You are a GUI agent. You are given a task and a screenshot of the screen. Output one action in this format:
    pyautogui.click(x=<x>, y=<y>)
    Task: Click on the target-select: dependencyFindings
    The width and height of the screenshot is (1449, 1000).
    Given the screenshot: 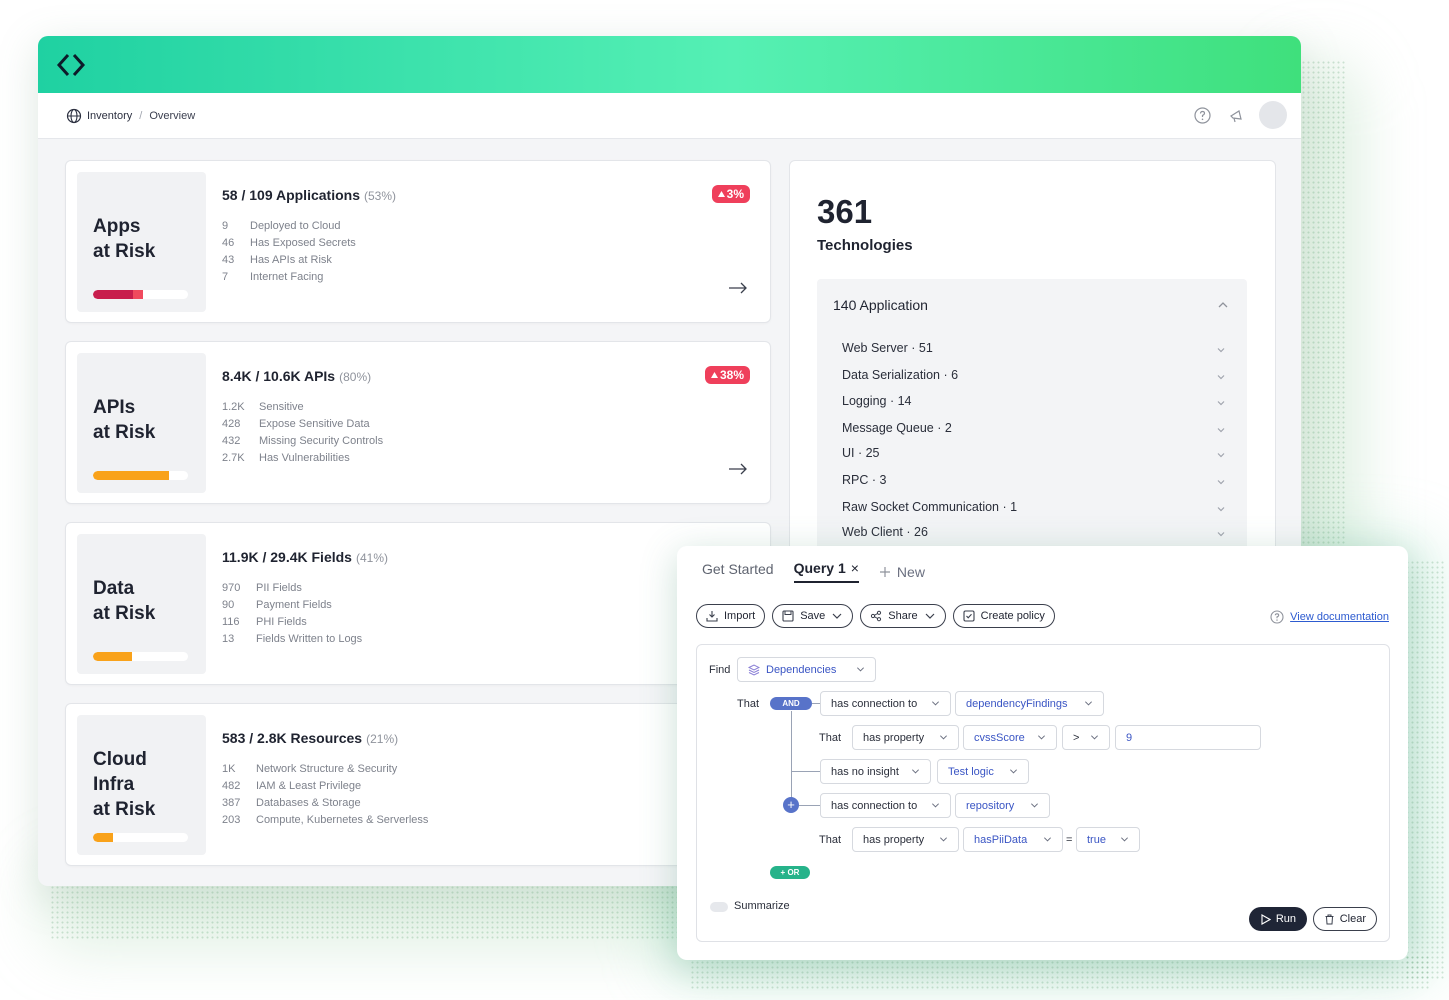 What is the action you would take?
    pyautogui.click(x=1029, y=703)
    